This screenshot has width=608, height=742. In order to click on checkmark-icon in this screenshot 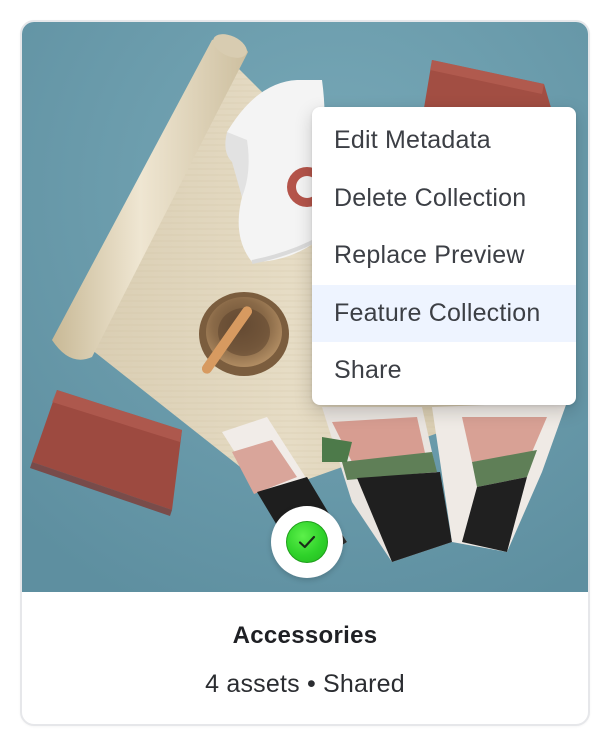, I will do `click(307, 542)`.